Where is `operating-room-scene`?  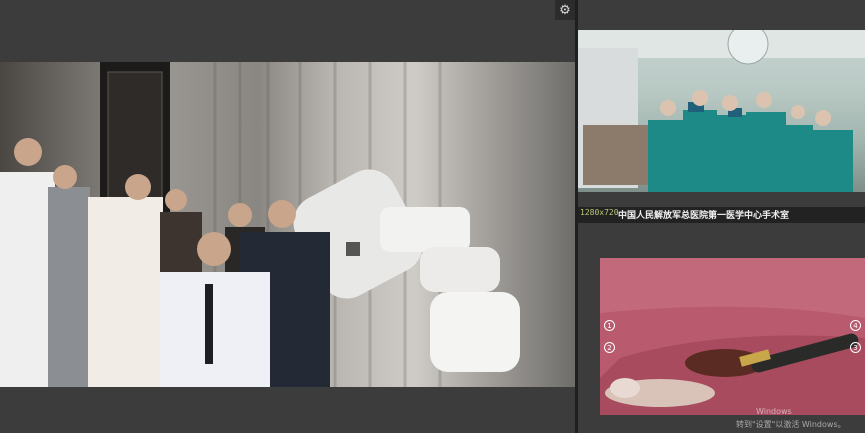 operating-room-scene is located at coordinates (721, 111).